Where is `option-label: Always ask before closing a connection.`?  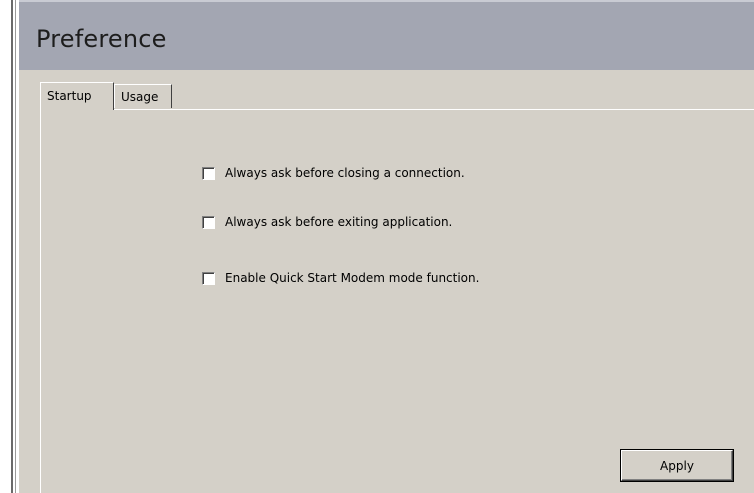 option-label: Always ask before closing a connection. is located at coordinates (345, 173).